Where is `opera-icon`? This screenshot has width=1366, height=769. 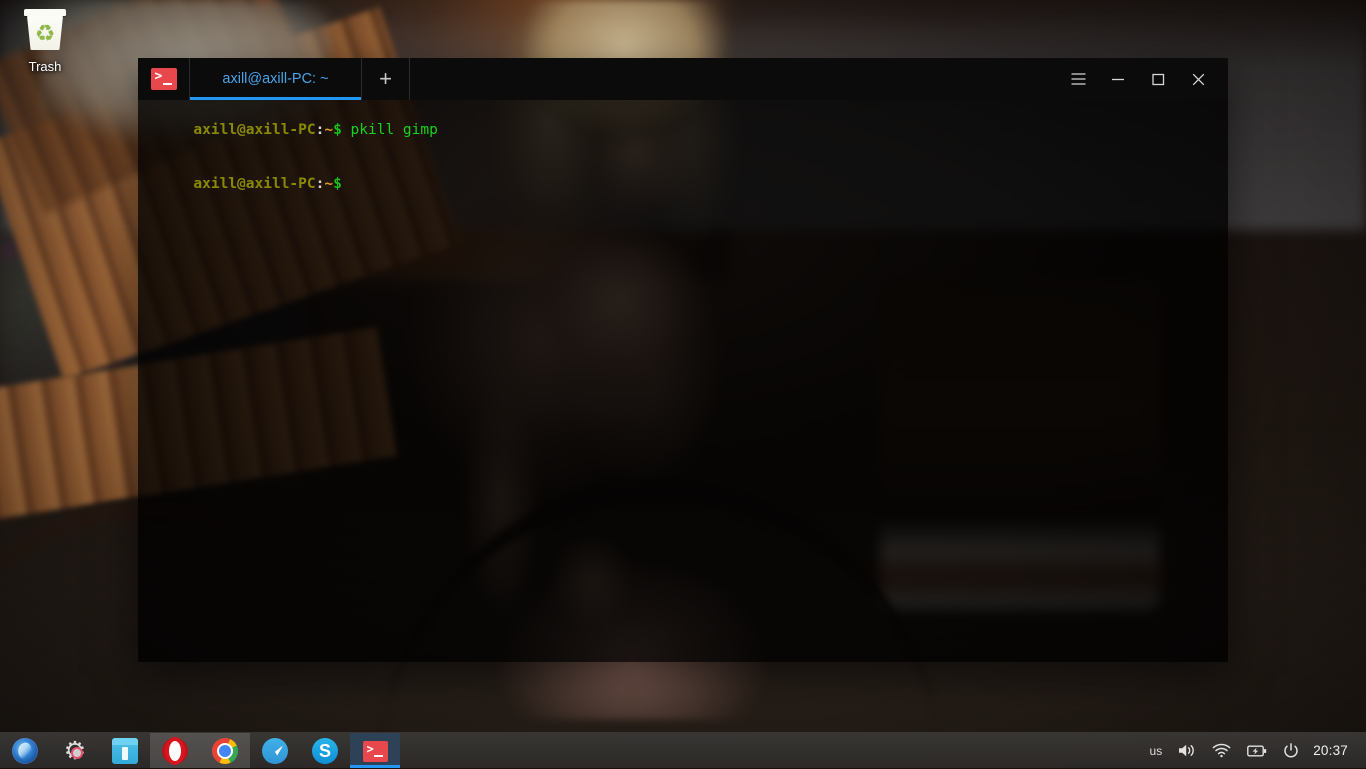
opera-icon is located at coordinates (175, 751).